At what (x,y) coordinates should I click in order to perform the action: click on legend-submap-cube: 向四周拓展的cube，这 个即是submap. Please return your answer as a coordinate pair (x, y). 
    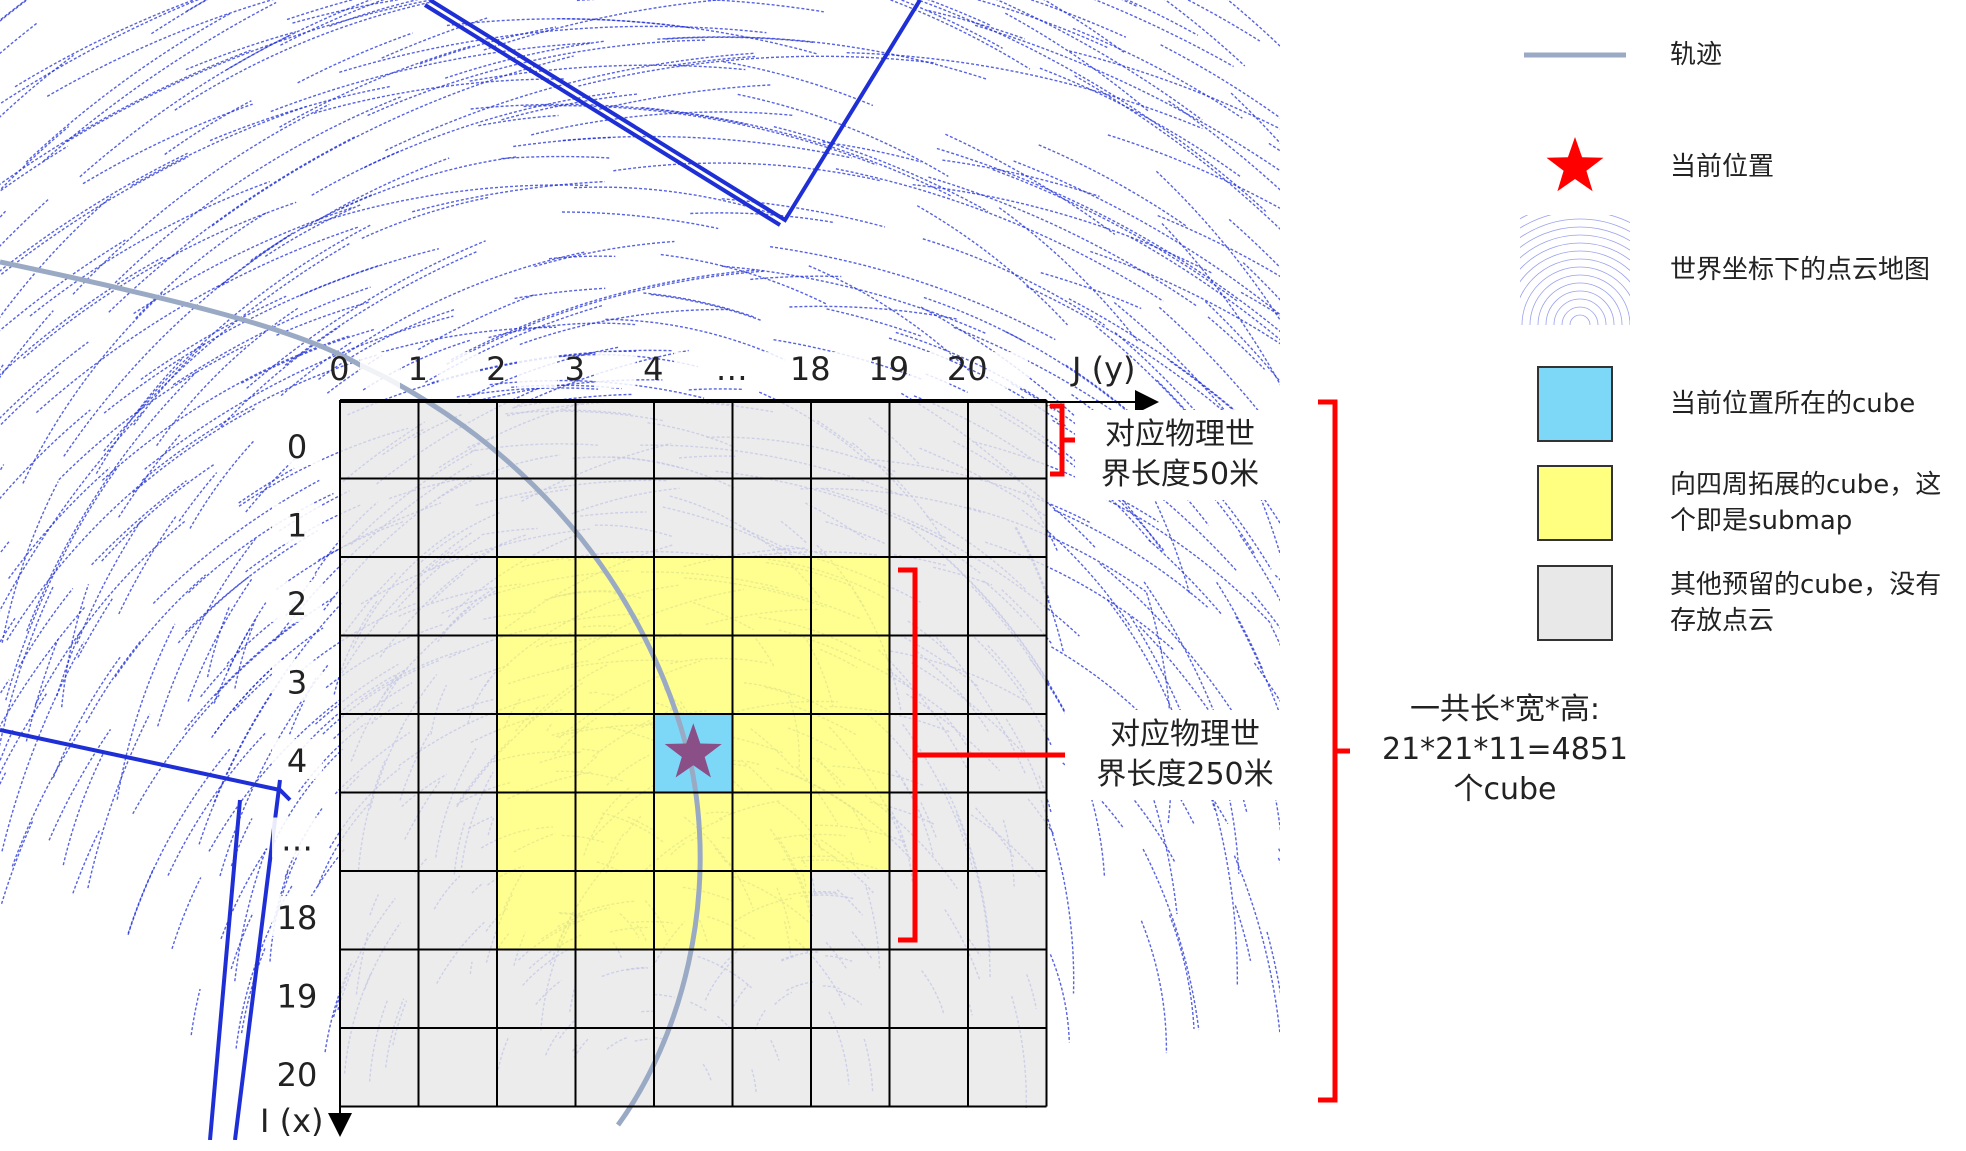
    Looking at the image, I should click on (1730, 503).